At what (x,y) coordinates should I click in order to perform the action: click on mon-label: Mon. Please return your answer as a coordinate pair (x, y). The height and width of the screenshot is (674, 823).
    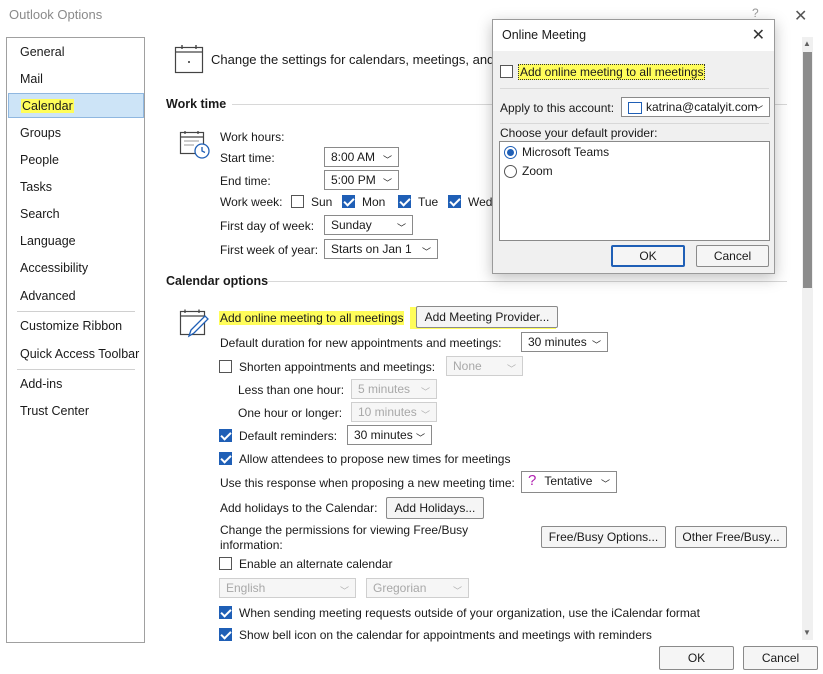
    Looking at the image, I should click on (374, 202).